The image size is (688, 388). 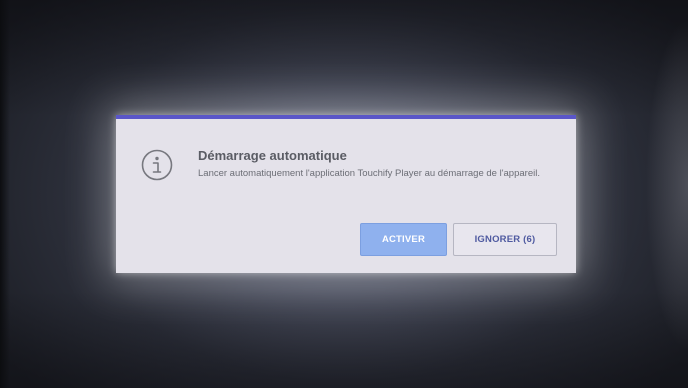 What do you see at coordinates (346, 117) in the screenshot?
I see `dialog-accent-bar` at bounding box center [346, 117].